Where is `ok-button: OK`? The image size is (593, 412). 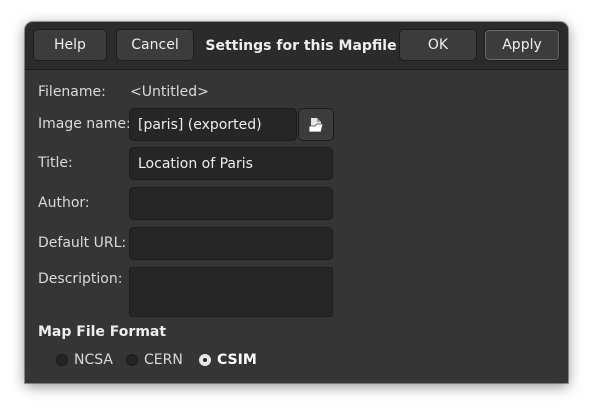
ok-button: OK is located at coordinates (438, 45).